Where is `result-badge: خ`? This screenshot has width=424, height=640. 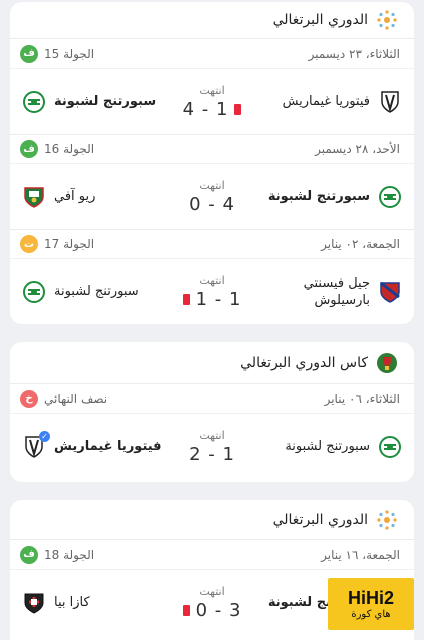
result-badge: خ is located at coordinates (29, 398).